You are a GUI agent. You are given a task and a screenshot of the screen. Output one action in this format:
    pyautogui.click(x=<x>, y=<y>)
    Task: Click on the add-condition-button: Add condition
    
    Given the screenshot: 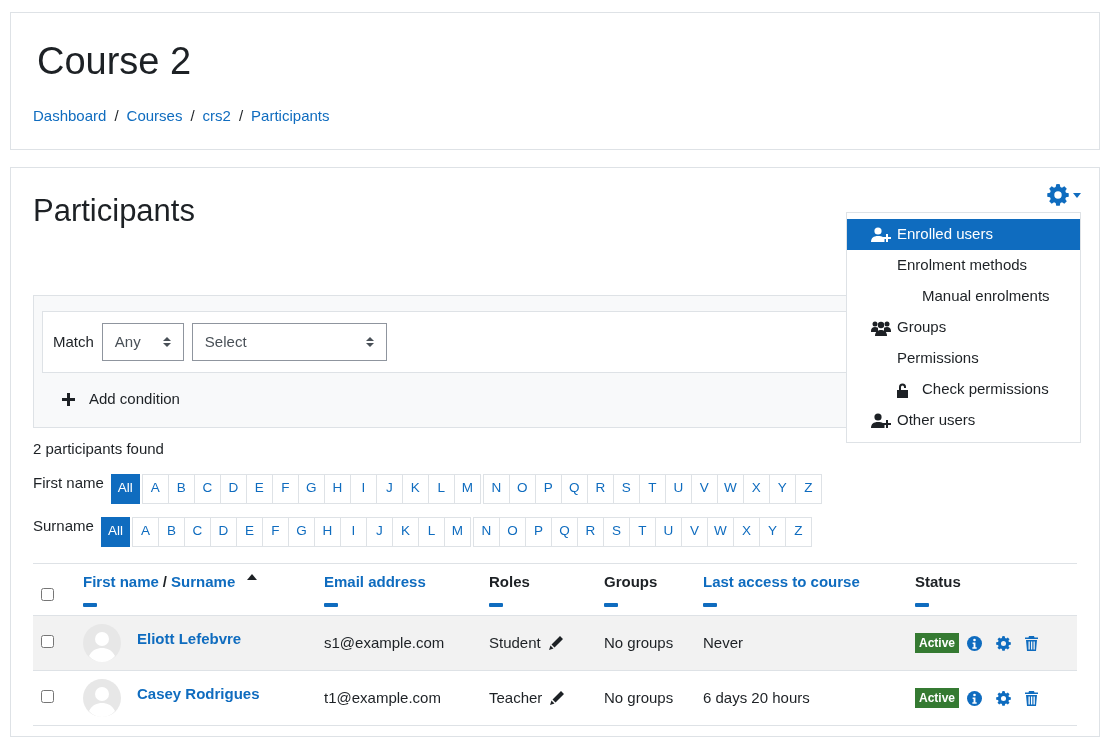 What is the action you would take?
    pyautogui.click(x=121, y=399)
    